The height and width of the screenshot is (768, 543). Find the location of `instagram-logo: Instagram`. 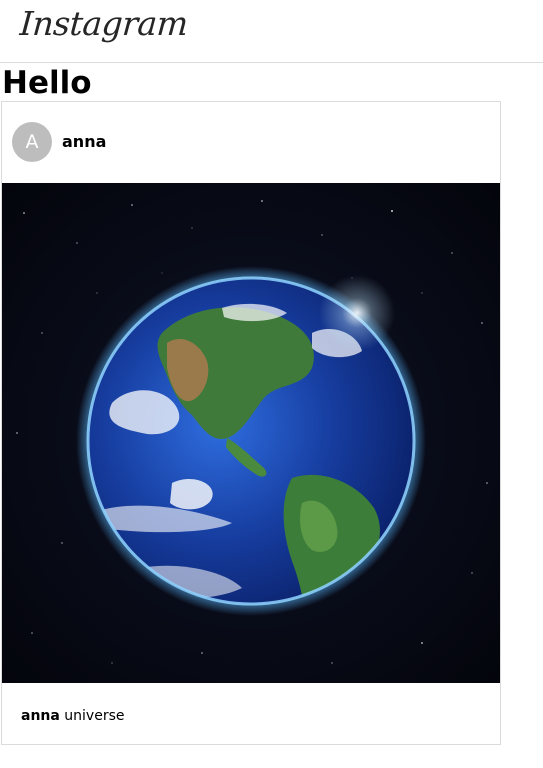

instagram-logo: Instagram is located at coordinates (104, 24).